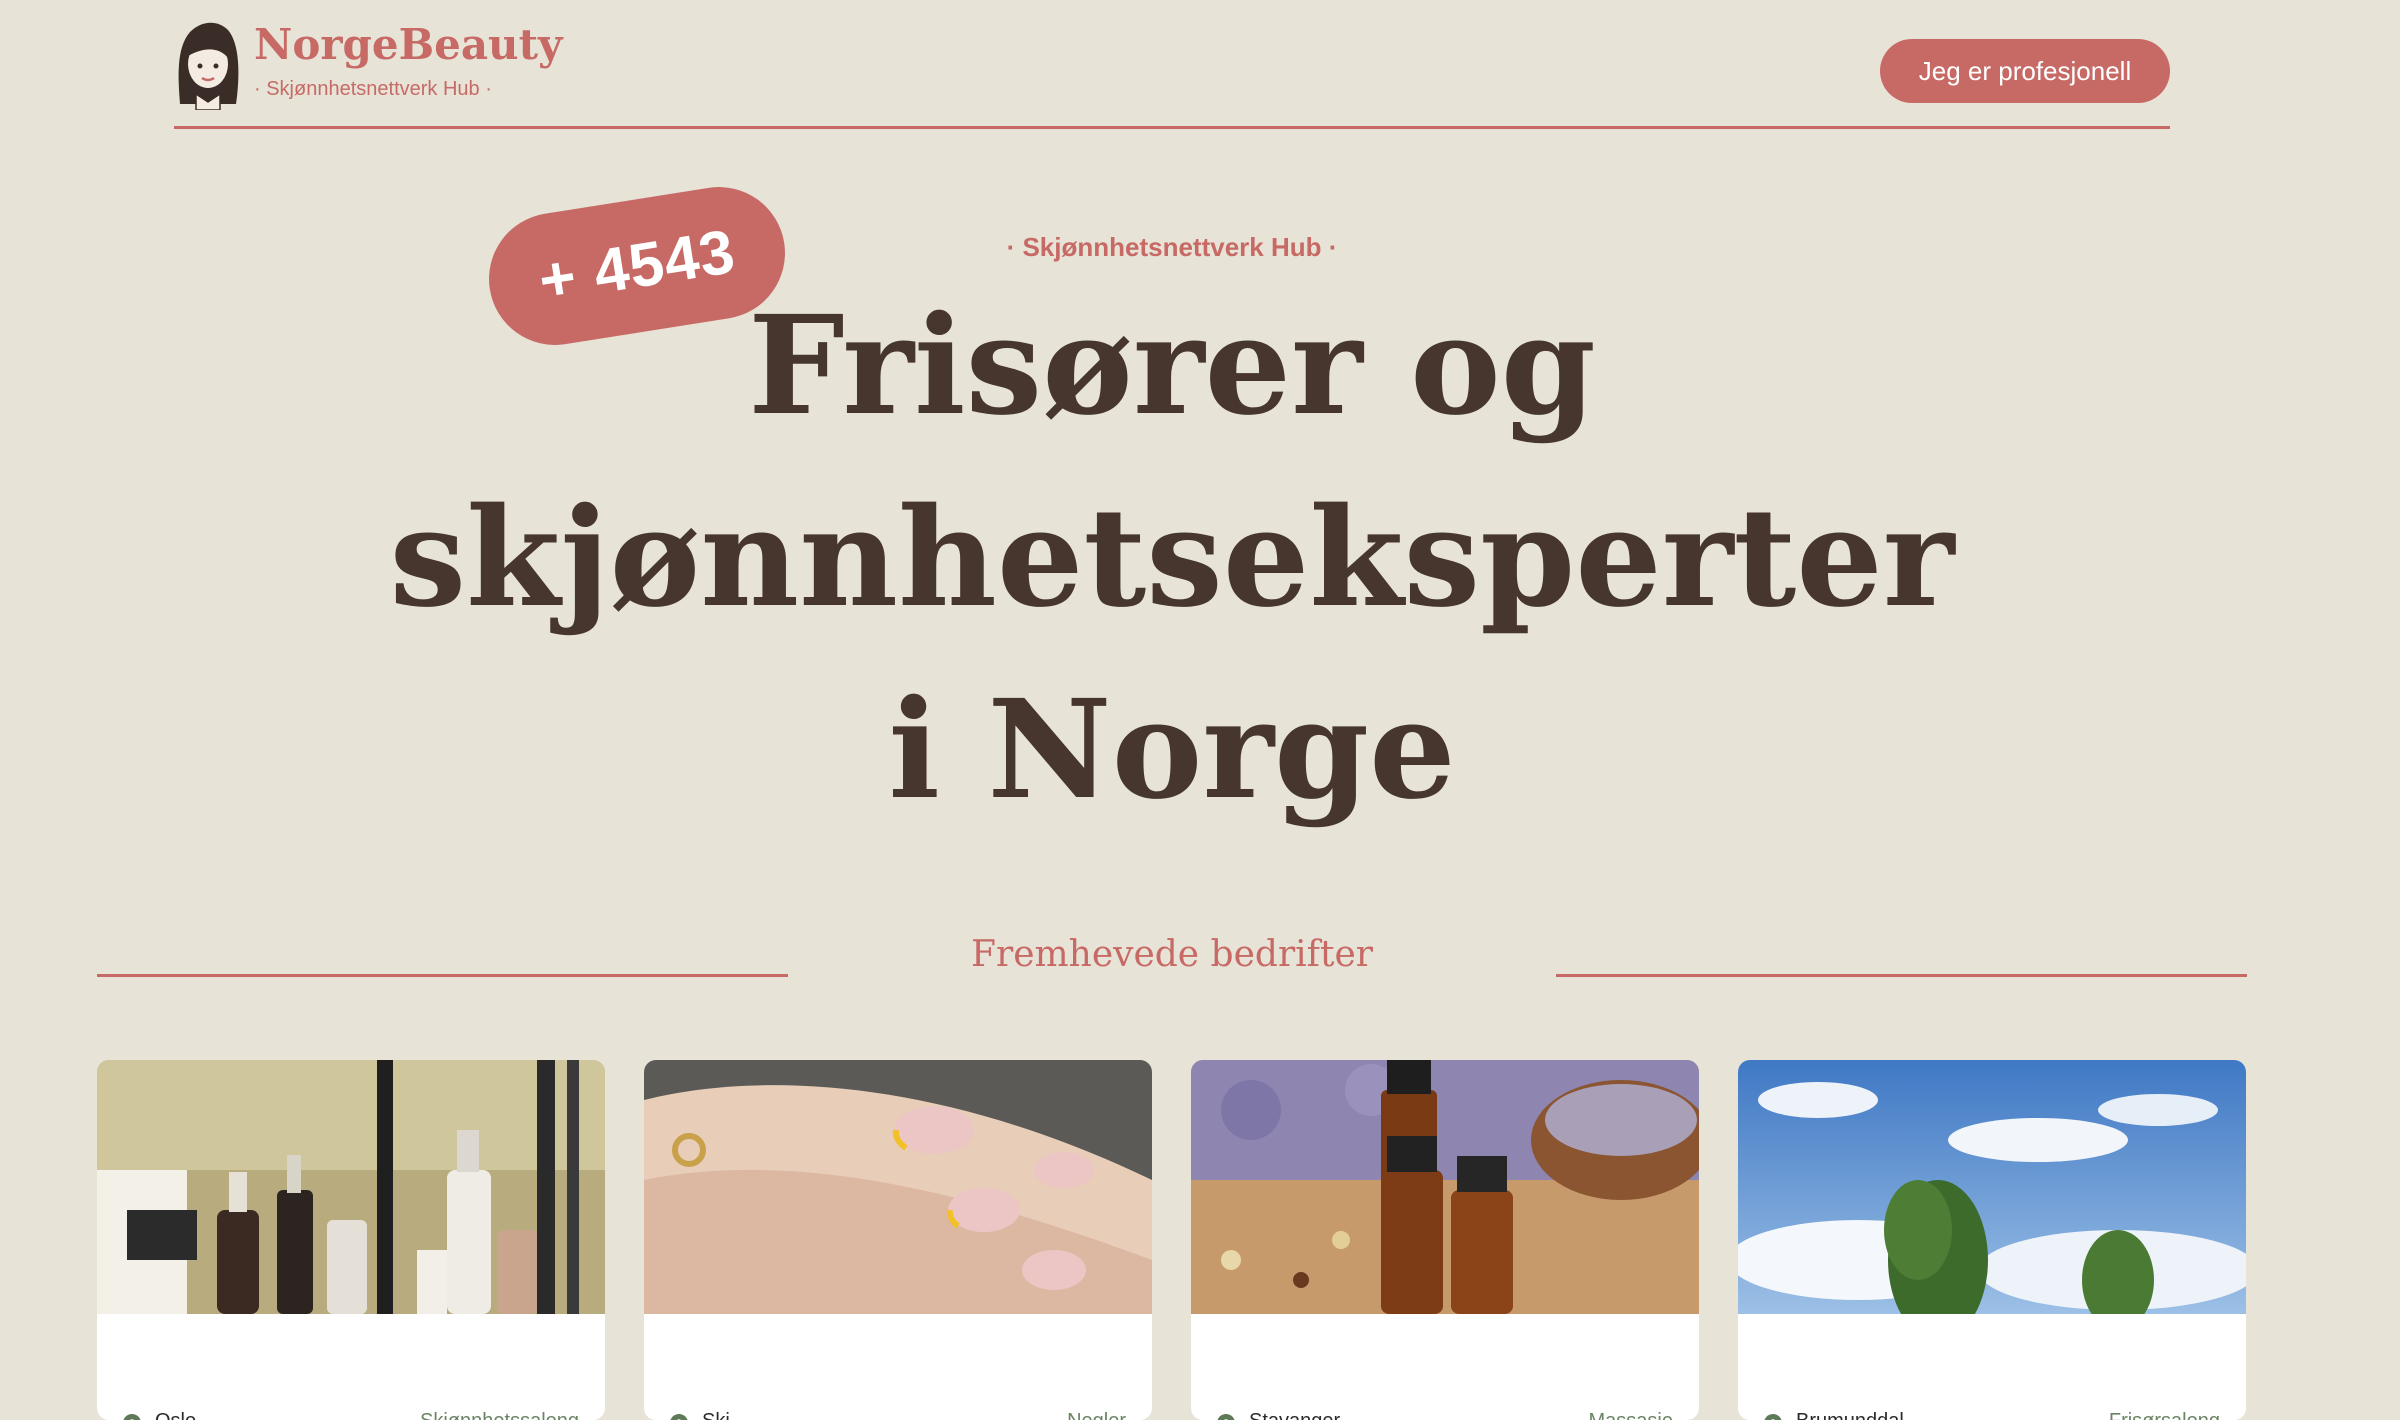 The height and width of the screenshot is (1420, 2400). Describe the element at coordinates (1096, 1415) in the screenshot. I see `card-category: Negler` at that location.